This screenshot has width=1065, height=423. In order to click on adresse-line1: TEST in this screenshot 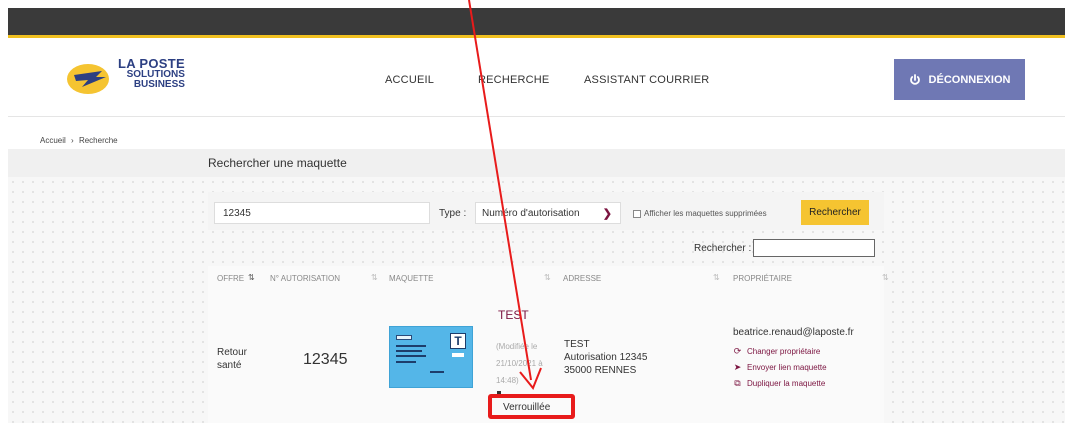, I will do `click(577, 344)`.